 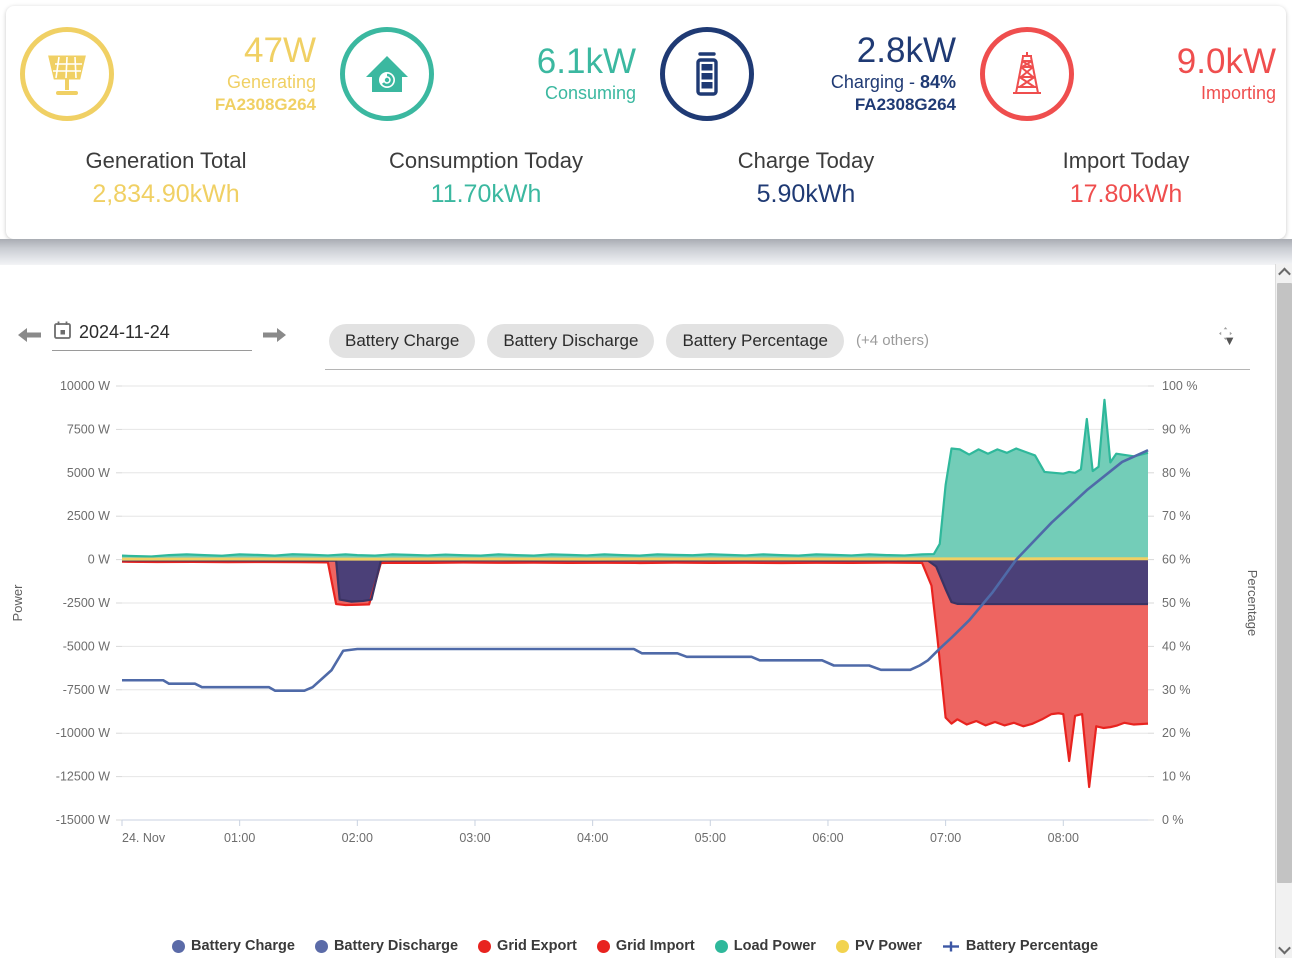 I want to click on total-charge-label: Charge Today, so click(x=806, y=160).